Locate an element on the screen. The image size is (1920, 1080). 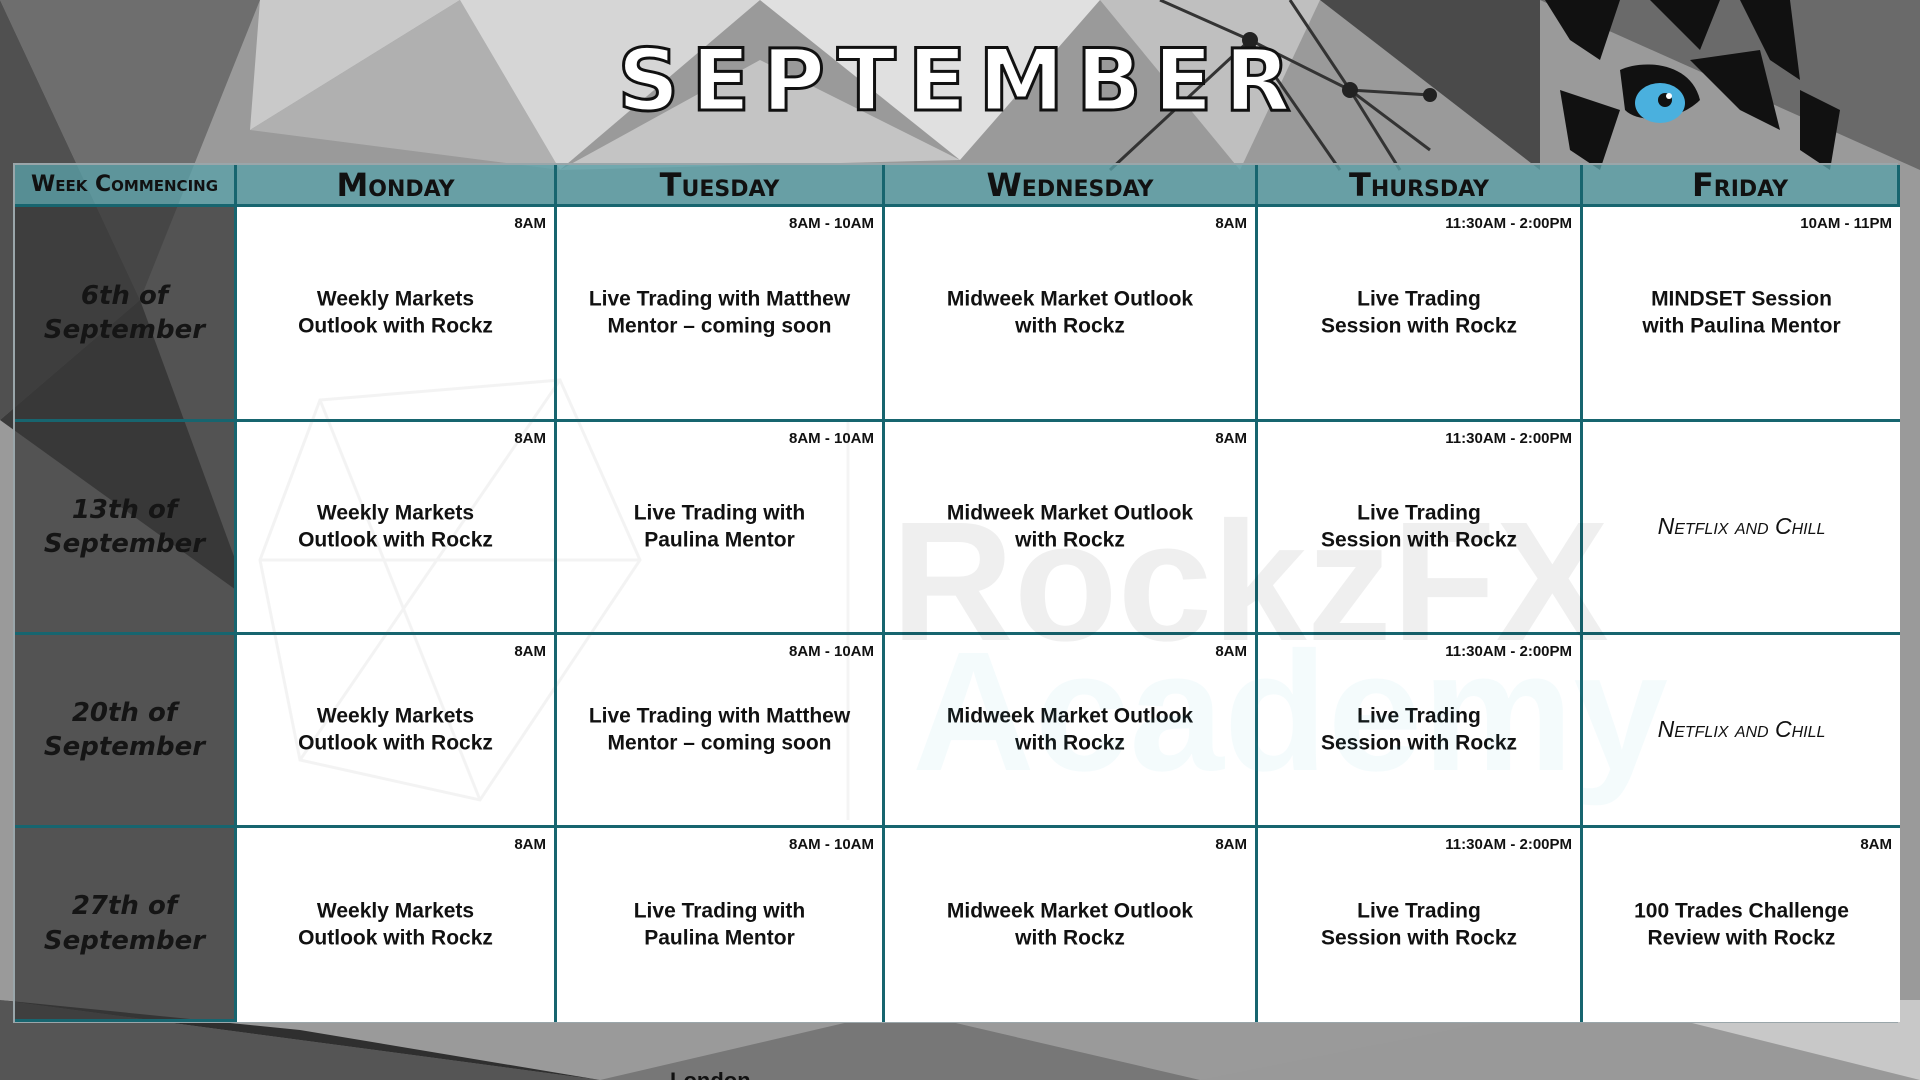
header-friday: Friday is located at coordinates (1741, 186).